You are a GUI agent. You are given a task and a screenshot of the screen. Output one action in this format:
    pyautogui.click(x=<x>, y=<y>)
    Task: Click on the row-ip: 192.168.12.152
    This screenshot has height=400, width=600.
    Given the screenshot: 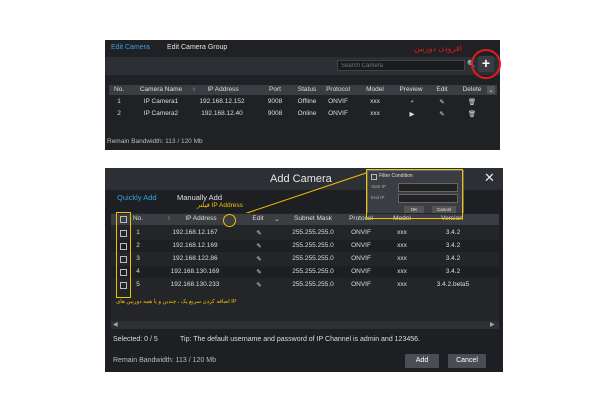 What is the action you would take?
    pyautogui.click(x=222, y=101)
    